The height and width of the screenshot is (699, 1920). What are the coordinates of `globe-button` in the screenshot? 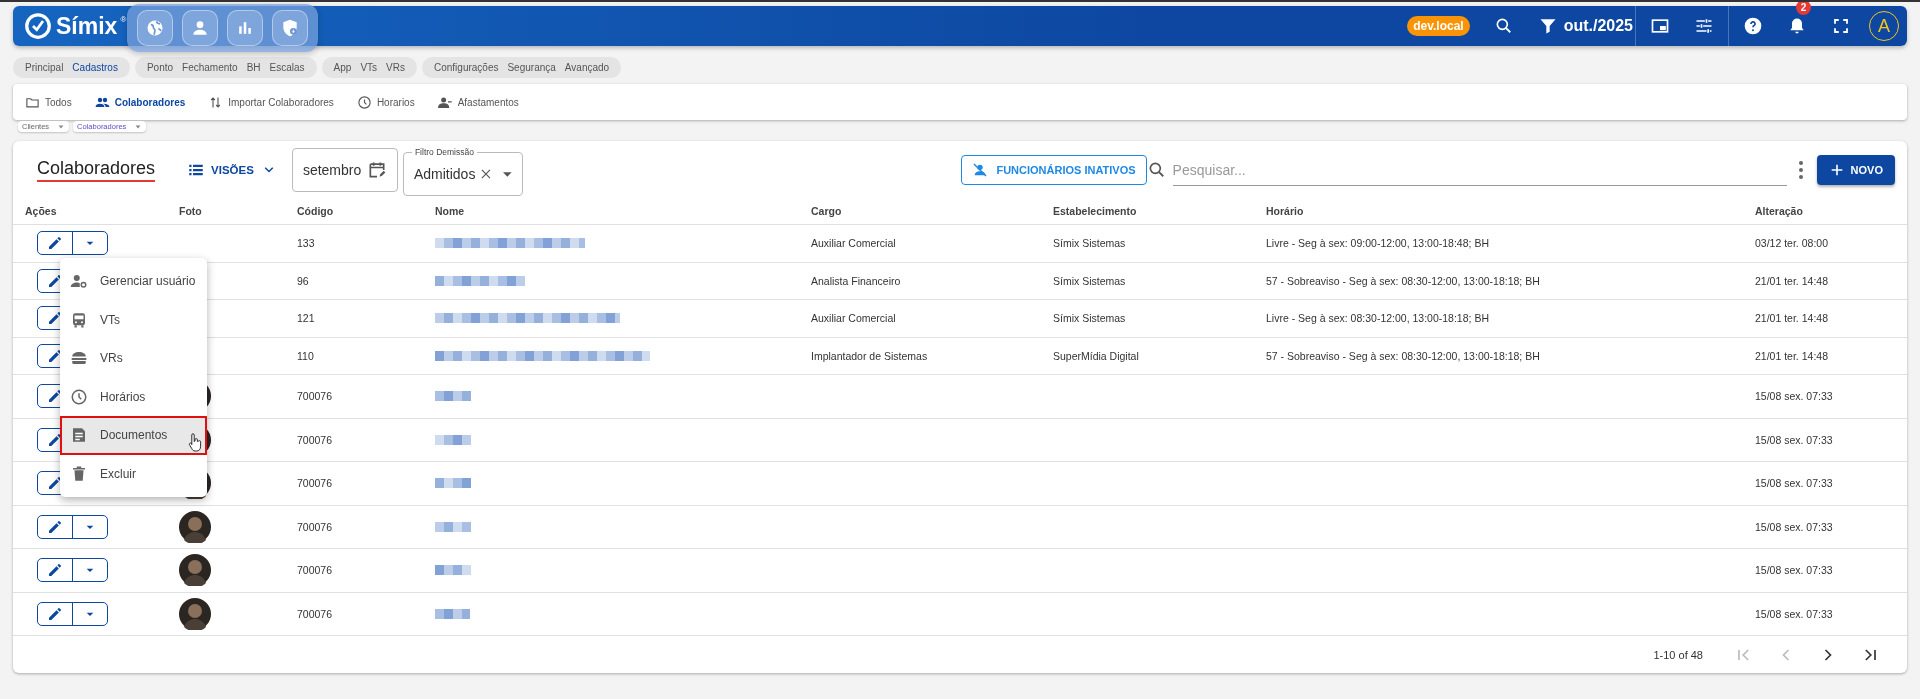 It's located at (155, 28).